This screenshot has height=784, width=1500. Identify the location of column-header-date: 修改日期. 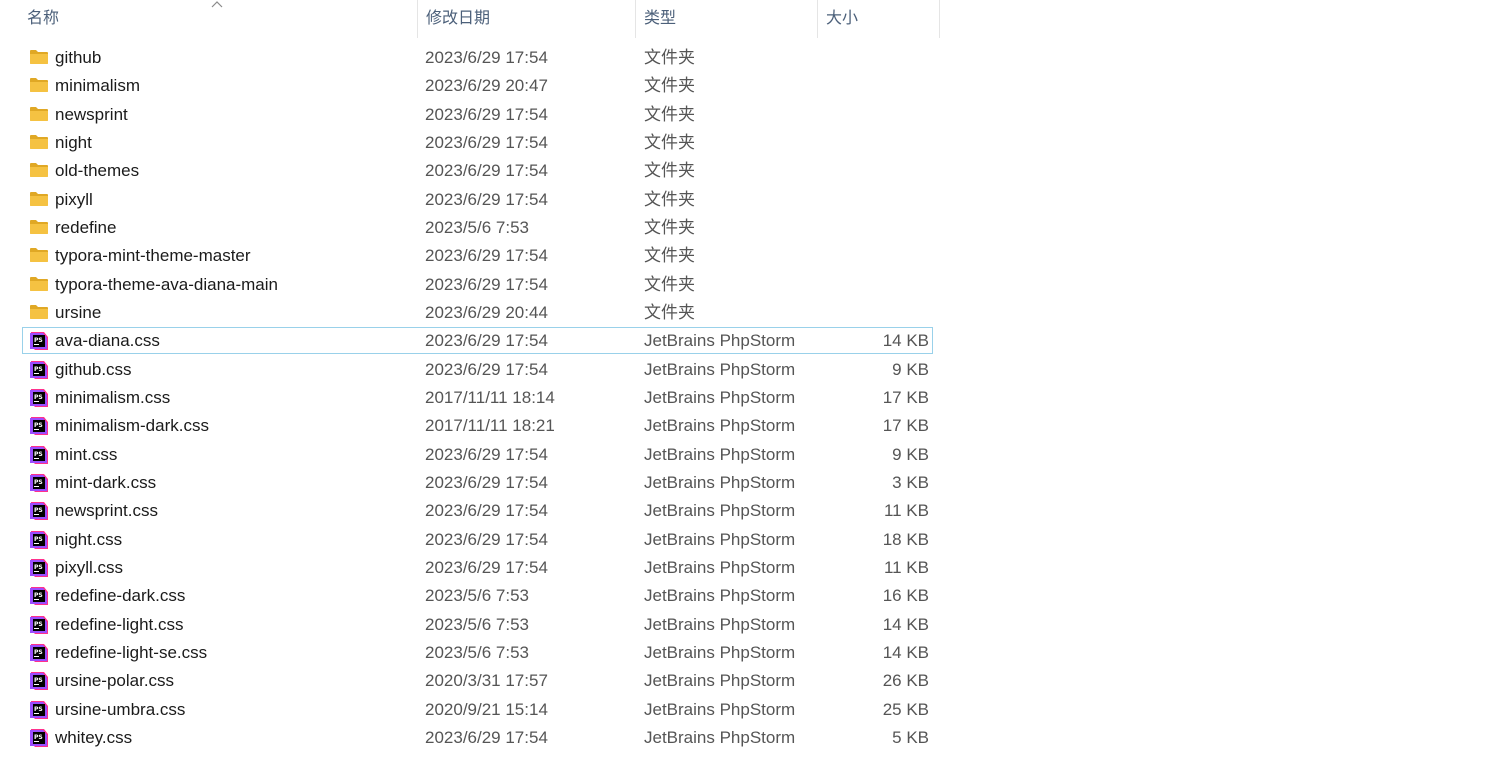
(527, 19).